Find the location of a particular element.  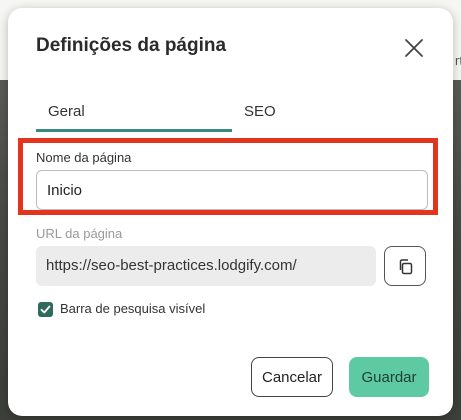

tab-geral-label: Geral is located at coordinates (66, 111).